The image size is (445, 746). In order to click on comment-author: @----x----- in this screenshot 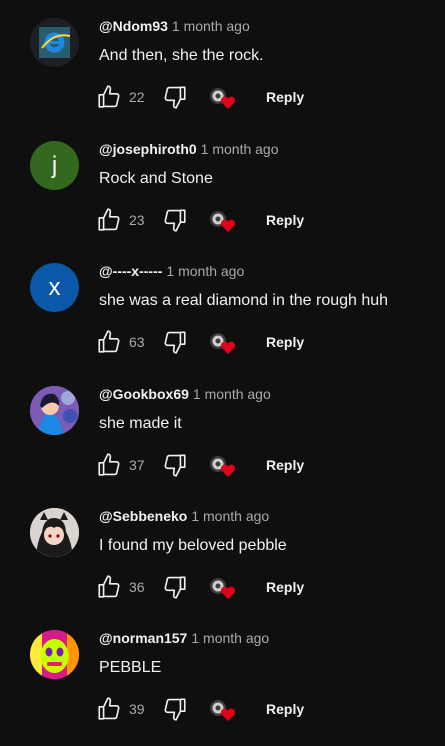, I will do `click(130, 271)`.